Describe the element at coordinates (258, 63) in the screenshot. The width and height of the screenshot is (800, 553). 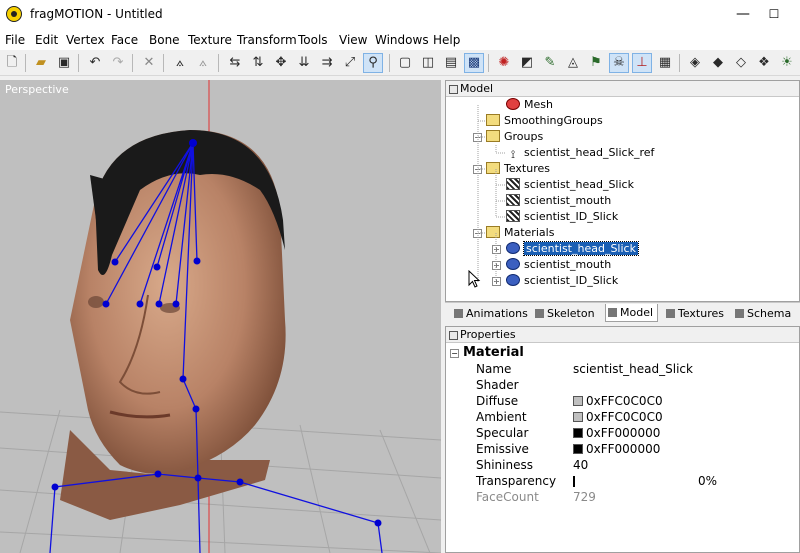
I see `move-up-icon: ⇅` at that location.